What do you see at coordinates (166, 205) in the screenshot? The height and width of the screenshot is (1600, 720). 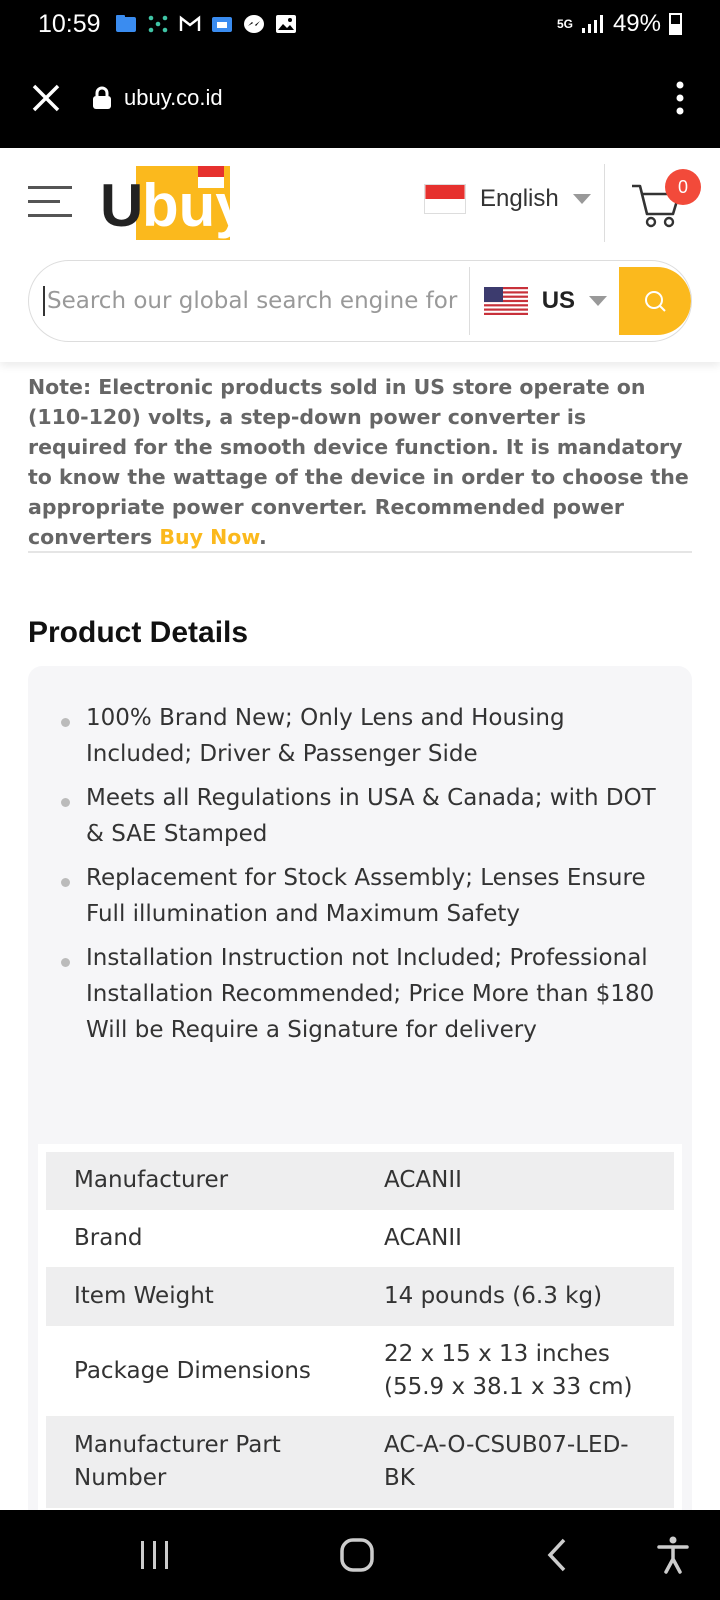 I see `ubuy-logo: U buy` at bounding box center [166, 205].